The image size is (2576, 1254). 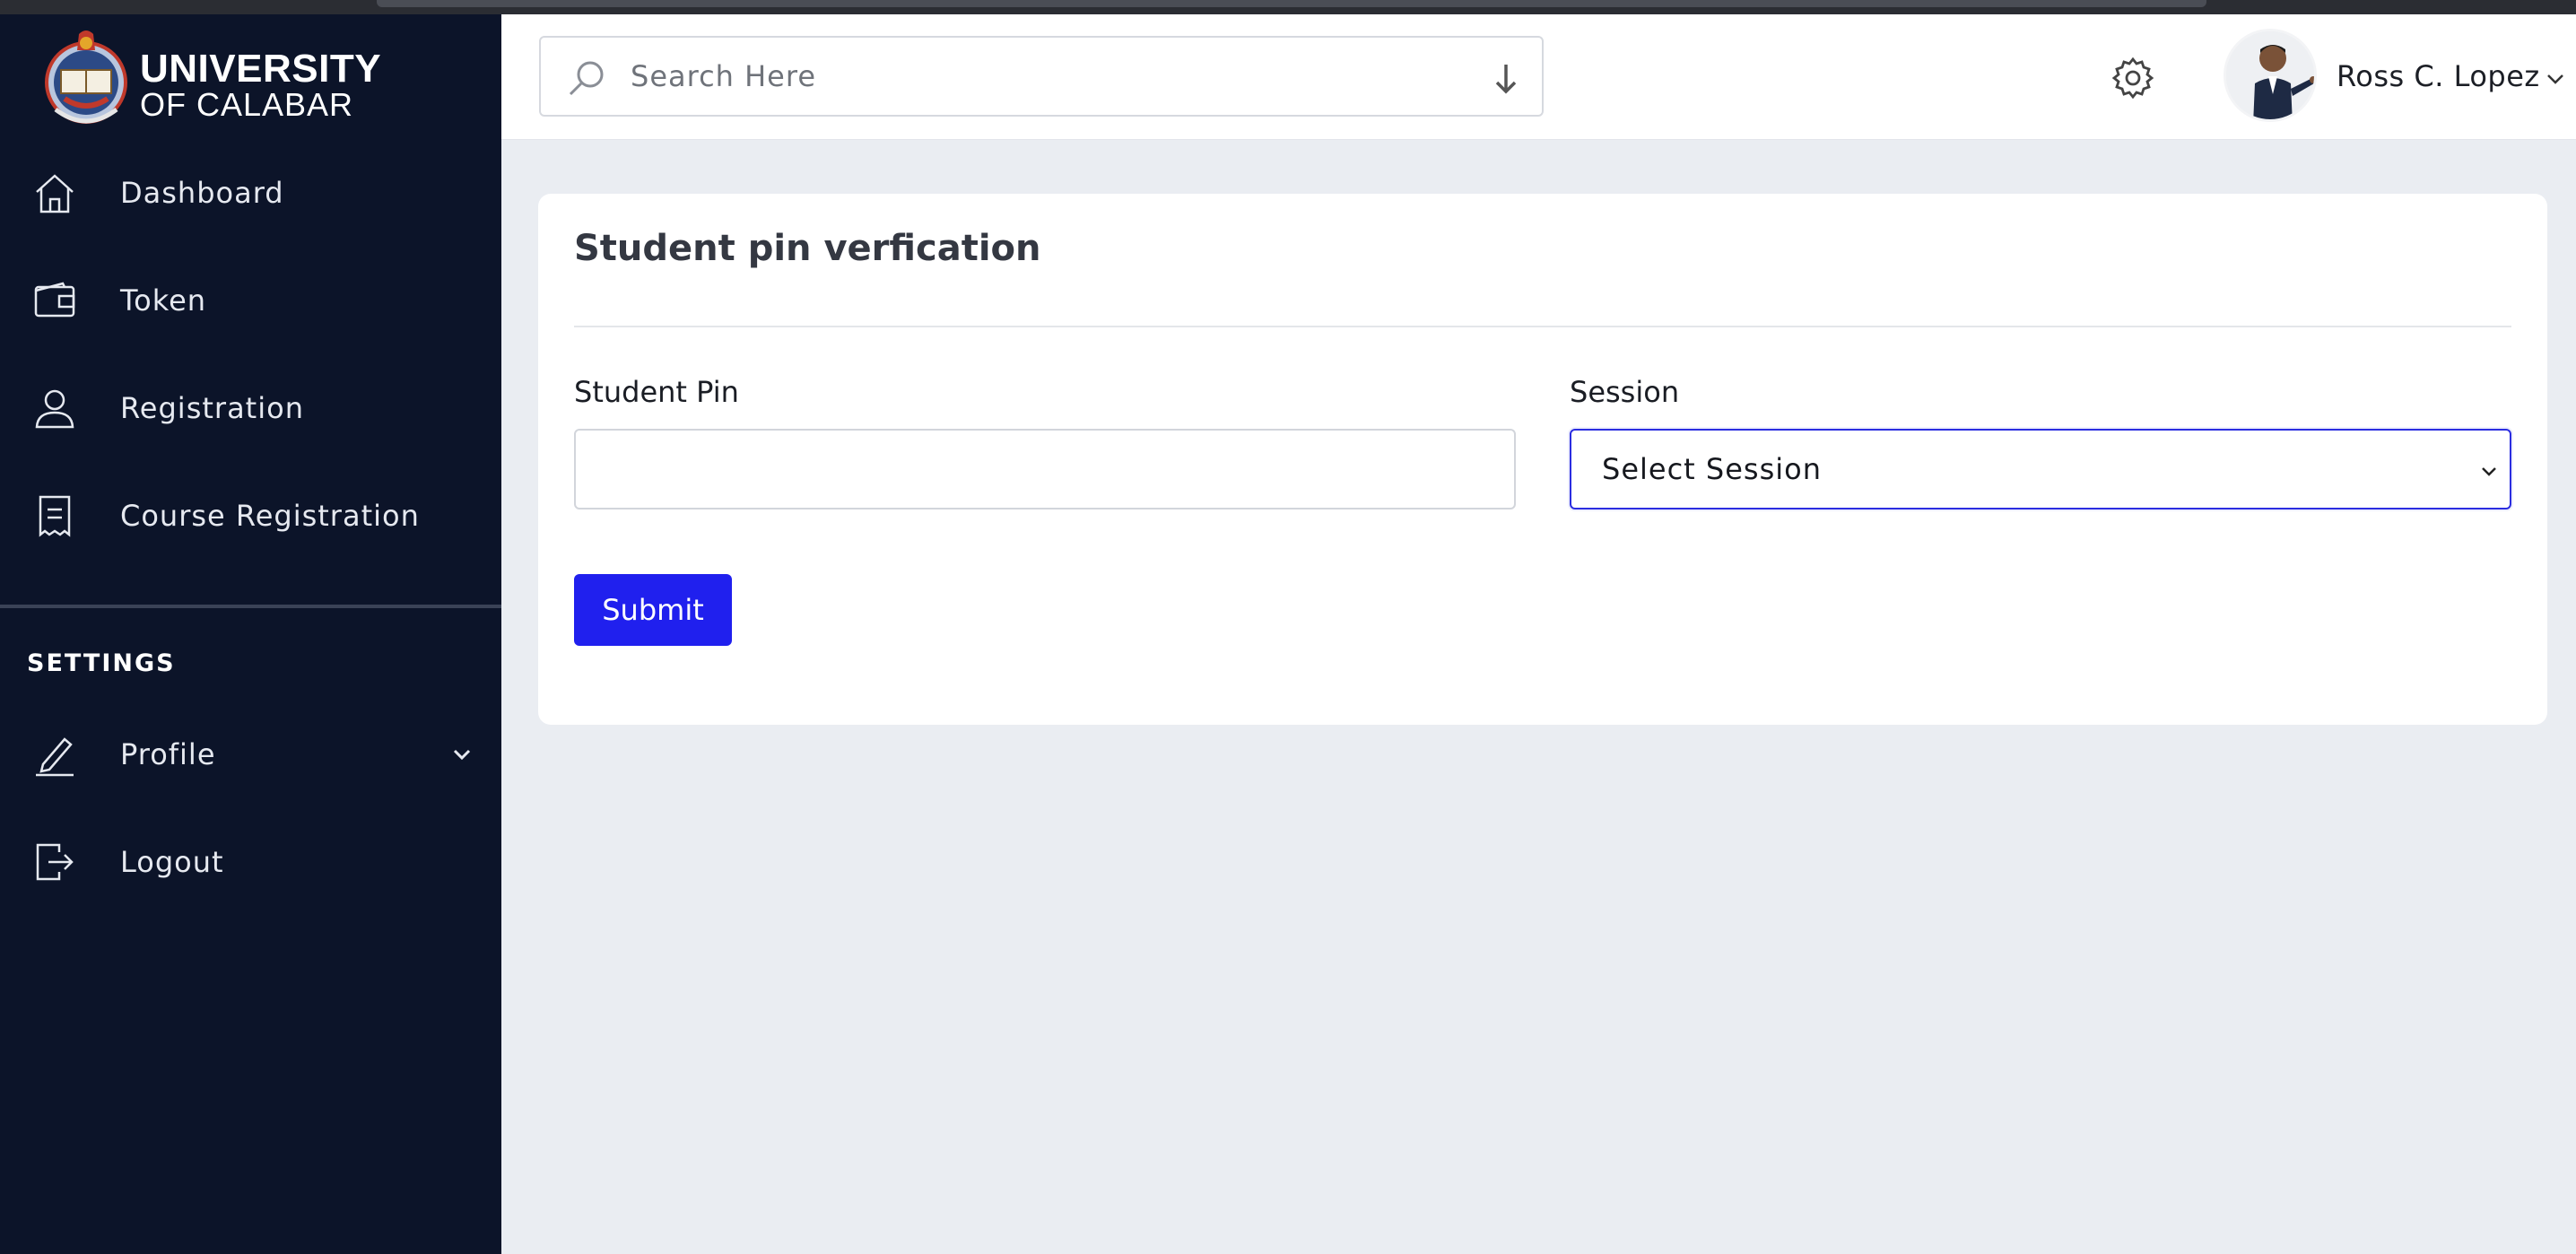 What do you see at coordinates (270, 516) in the screenshot?
I see `sidebar-item-label: Course Registration` at bounding box center [270, 516].